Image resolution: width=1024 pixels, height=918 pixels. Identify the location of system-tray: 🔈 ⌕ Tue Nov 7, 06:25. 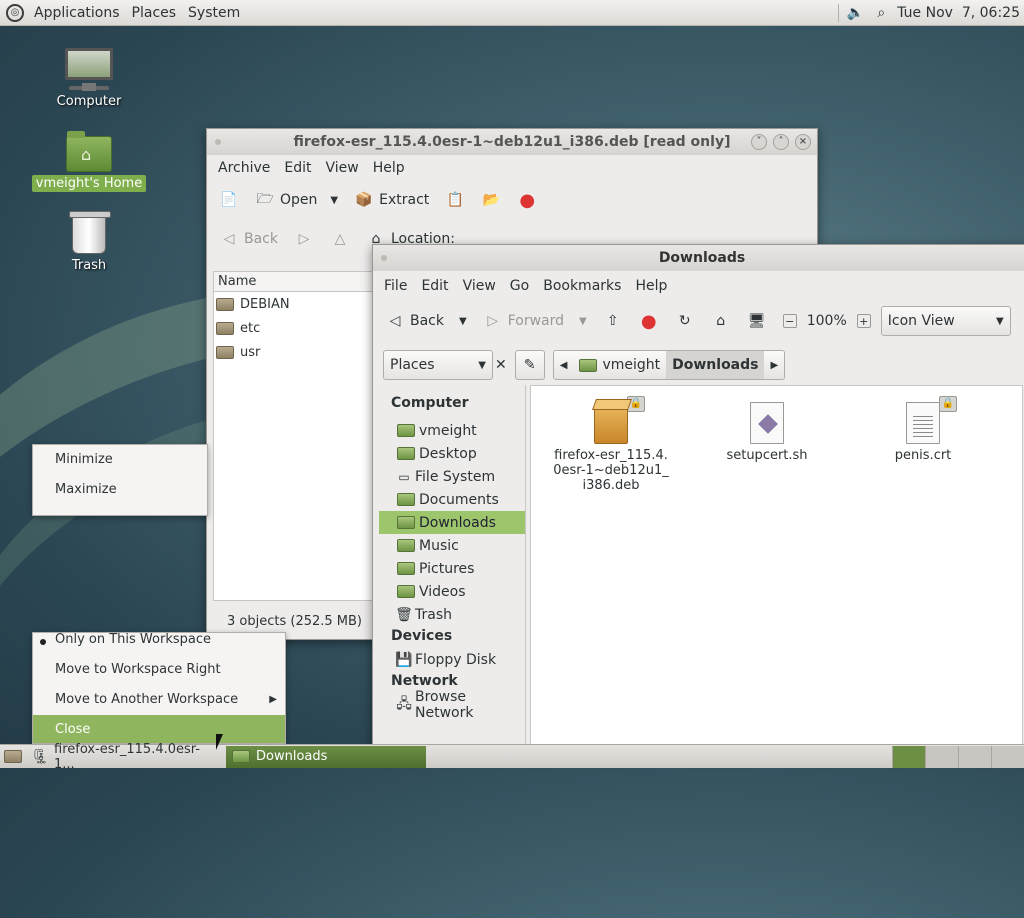
(931, 13).